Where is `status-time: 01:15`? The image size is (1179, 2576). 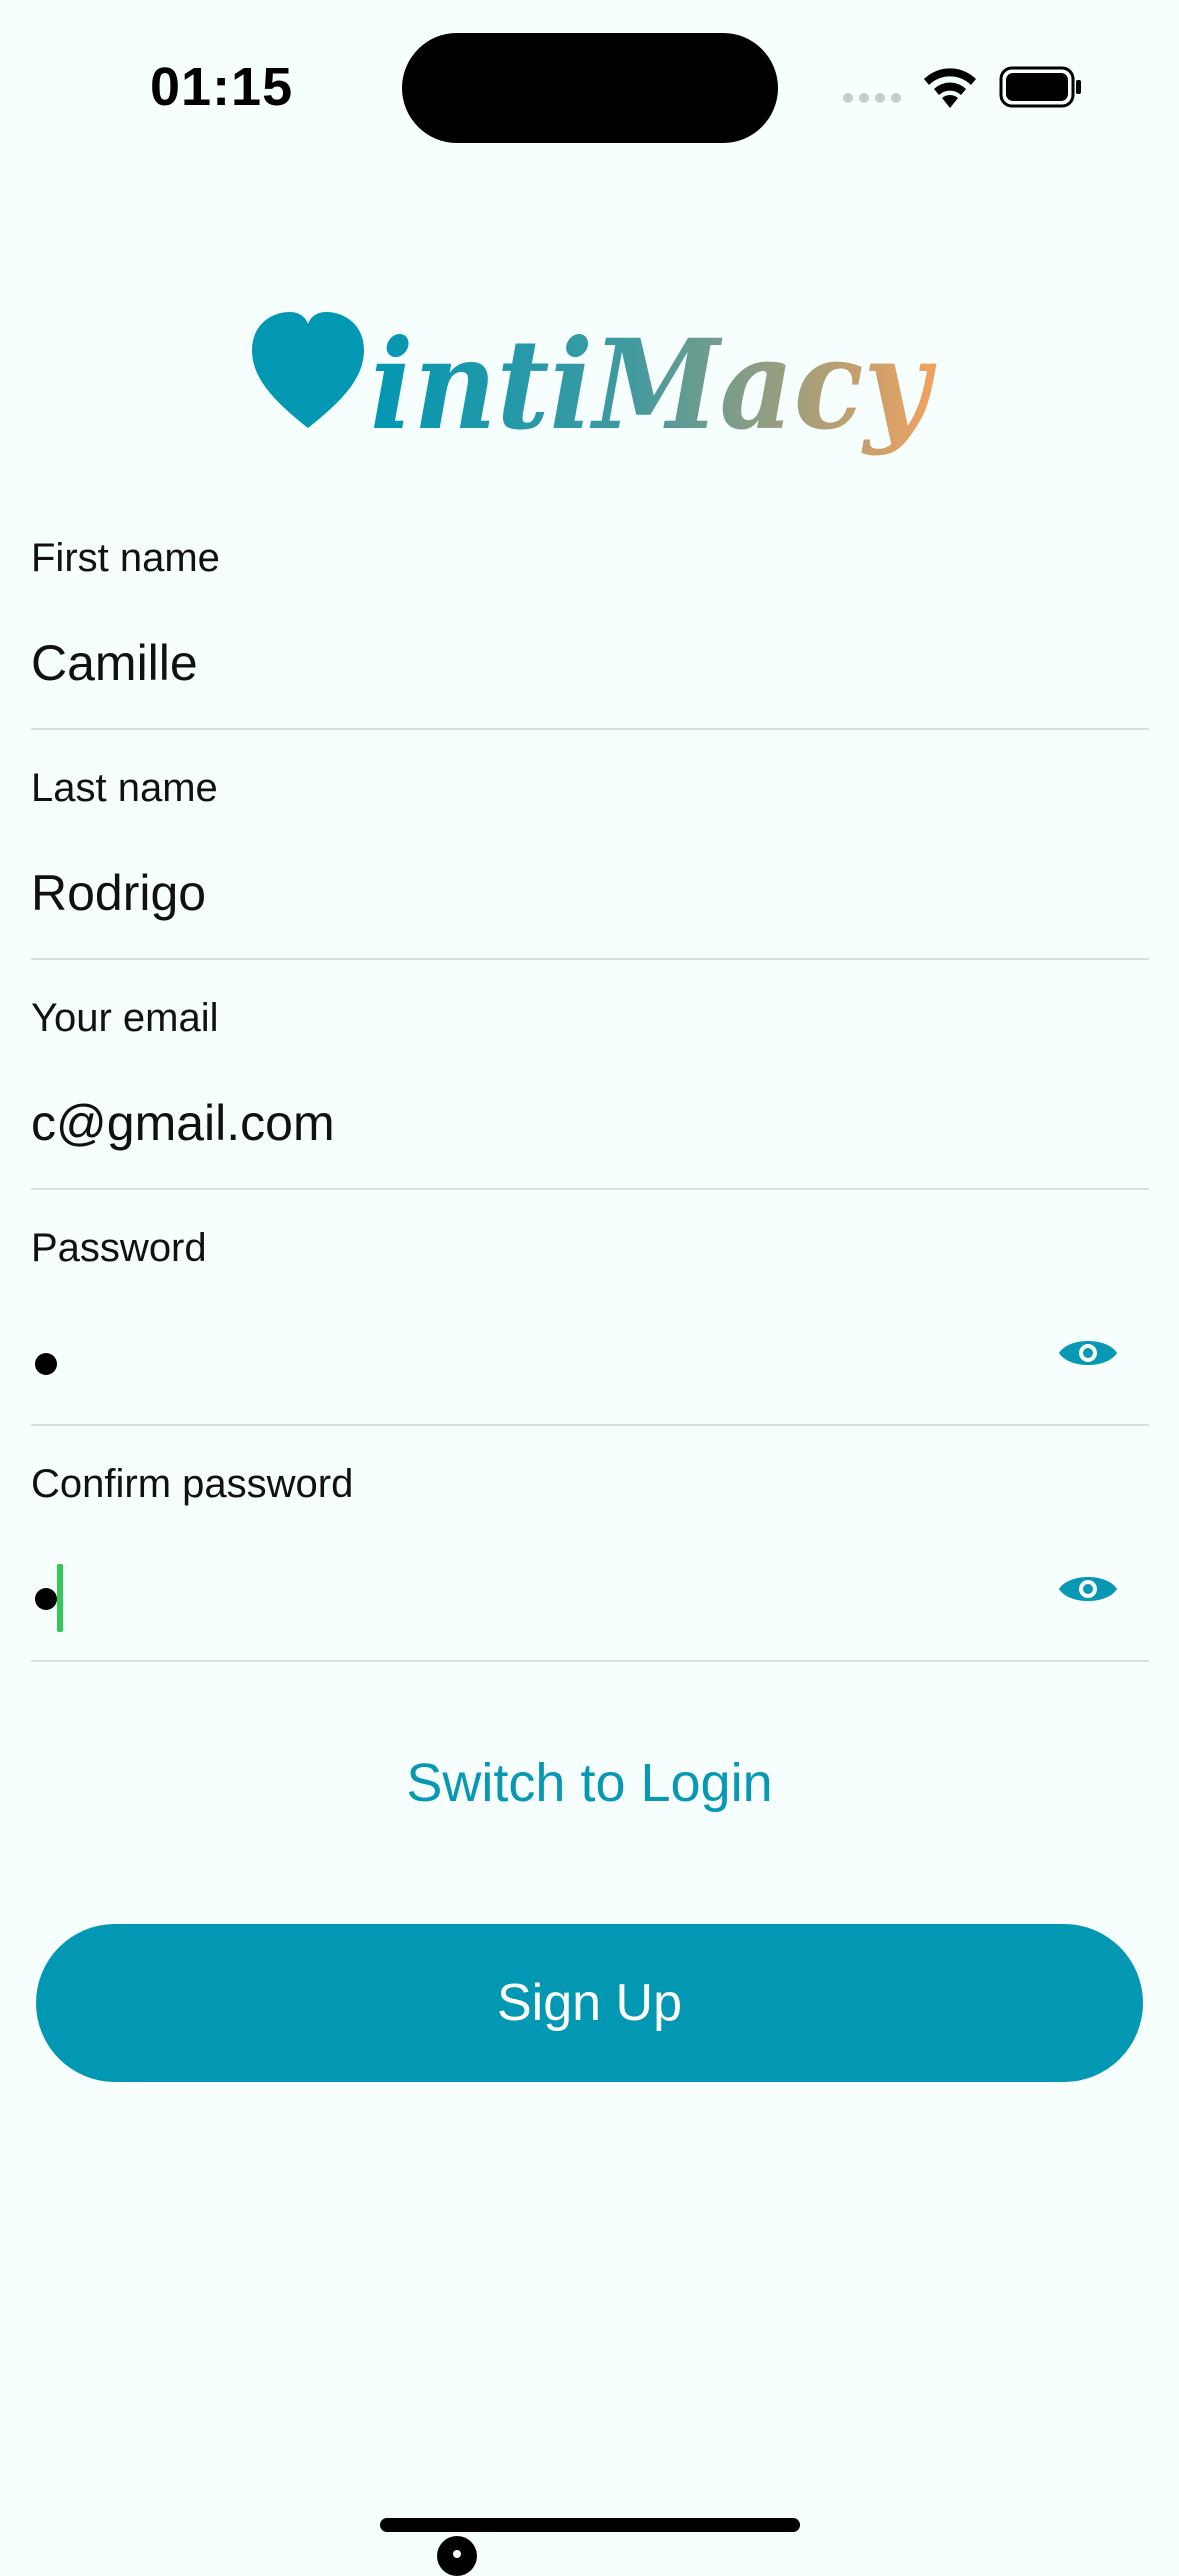
status-time: 01:15 is located at coordinates (222, 87).